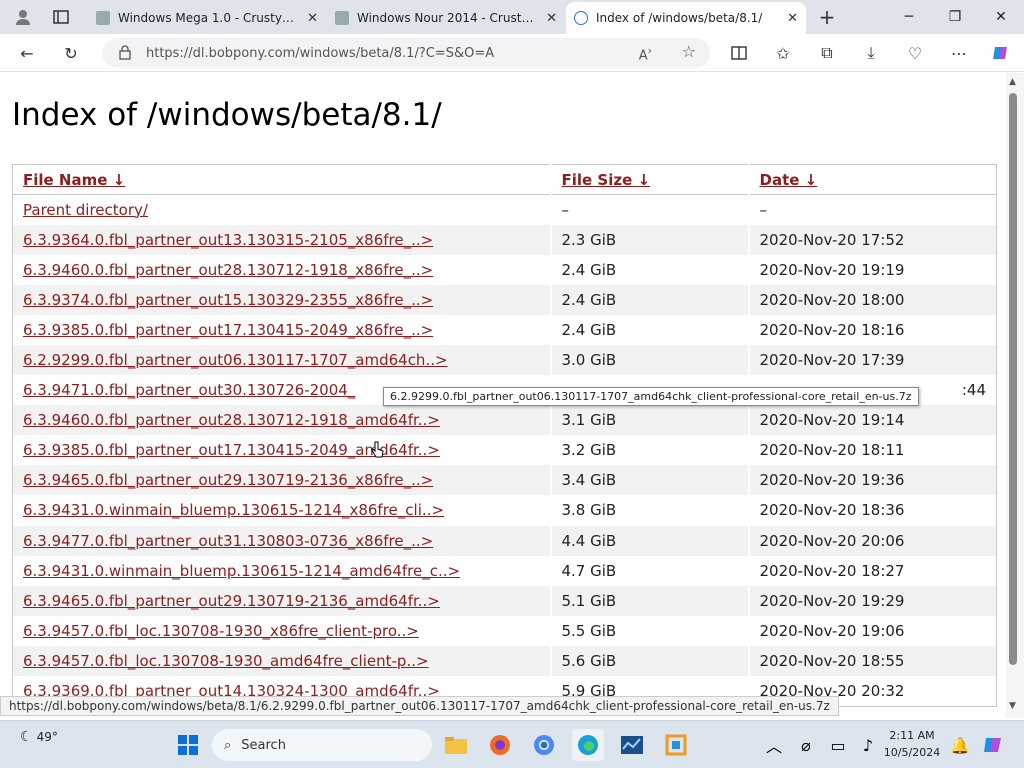 This screenshot has height=768, width=1024. What do you see at coordinates (228, 745) in the screenshot?
I see `search-icon: ⌕` at bounding box center [228, 745].